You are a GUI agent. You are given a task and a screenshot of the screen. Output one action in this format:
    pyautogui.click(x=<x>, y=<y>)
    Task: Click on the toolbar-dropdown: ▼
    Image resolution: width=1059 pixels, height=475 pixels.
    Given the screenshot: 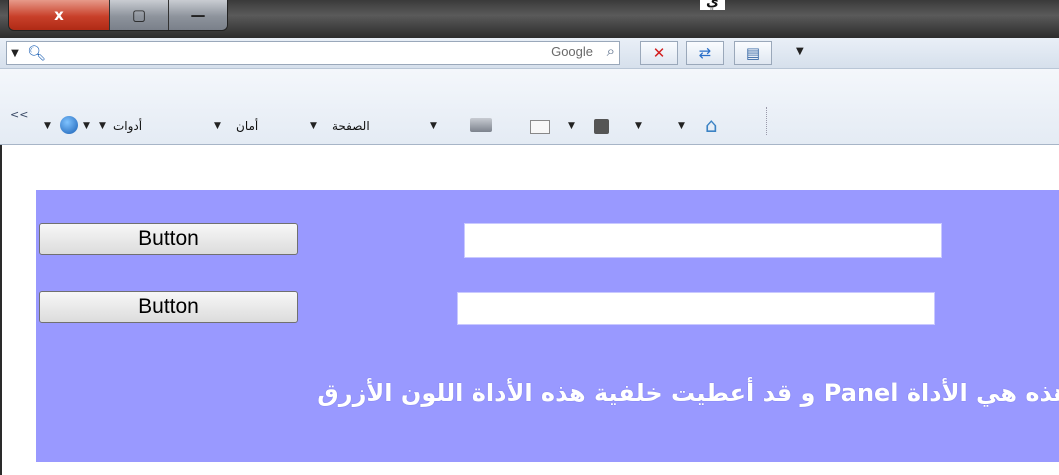 What is the action you would take?
    pyautogui.click(x=800, y=51)
    